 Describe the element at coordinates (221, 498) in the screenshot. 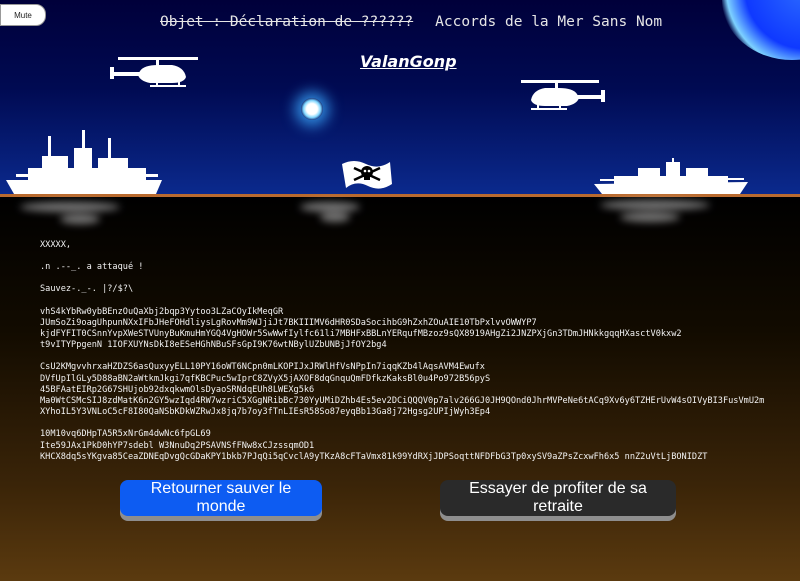

I see `return-save-world-button: Retourner sauver le monde` at that location.